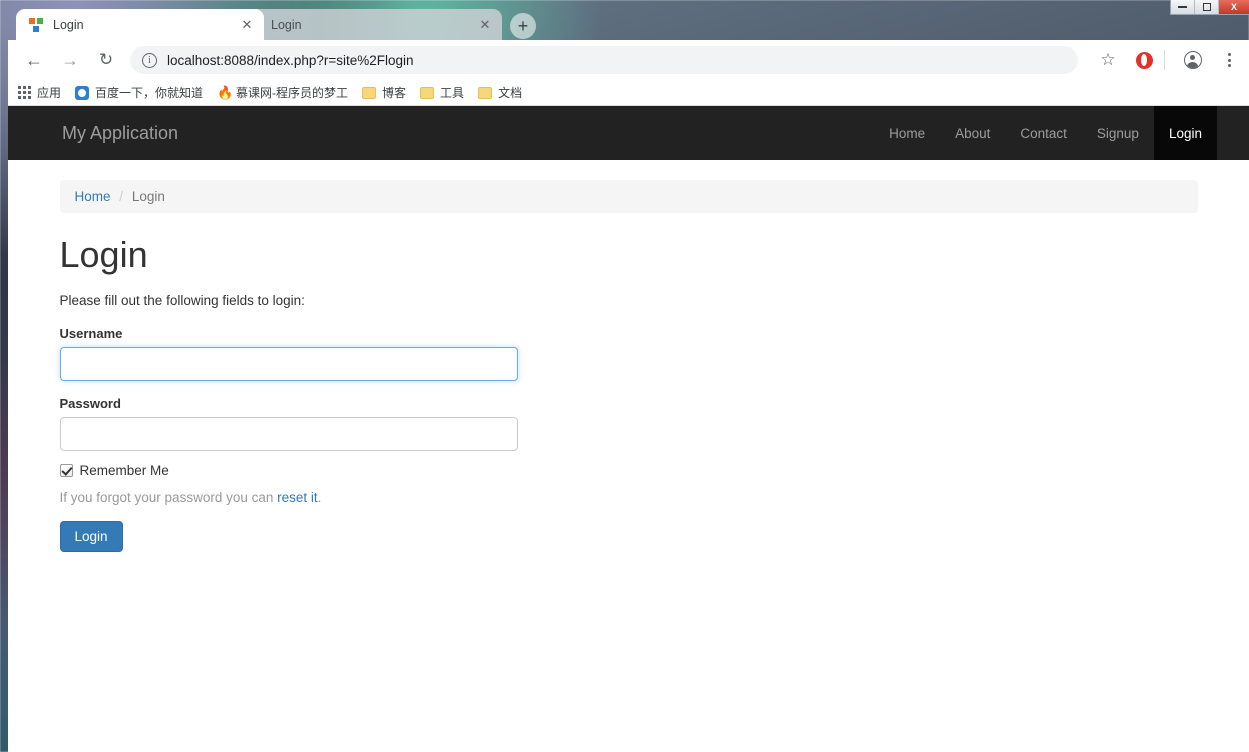 Image resolution: width=1249 pixels, height=752 pixels. Describe the element at coordinates (297, 497) in the screenshot. I see `reset-password-link: reset it` at that location.